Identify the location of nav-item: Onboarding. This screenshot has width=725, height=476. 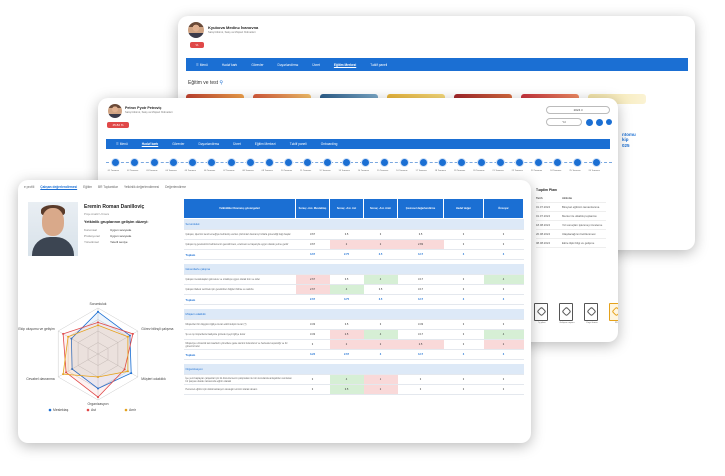
(329, 144).